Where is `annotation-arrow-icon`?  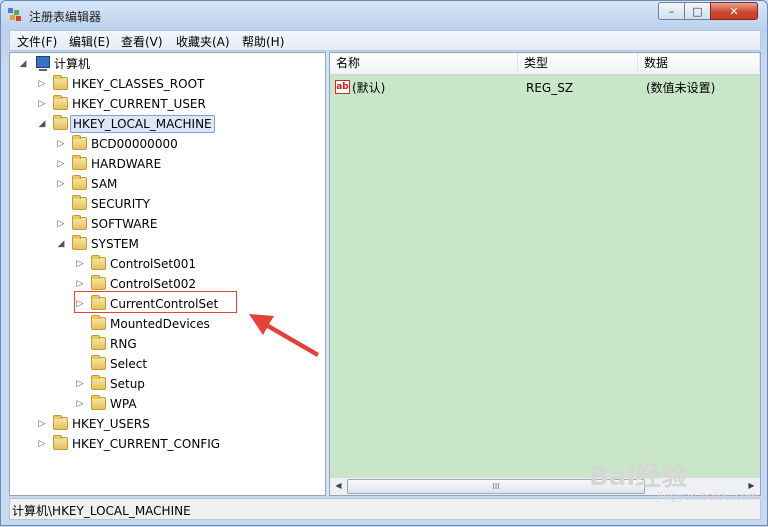
annotation-arrow-icon is located at coordinates (284, 335).